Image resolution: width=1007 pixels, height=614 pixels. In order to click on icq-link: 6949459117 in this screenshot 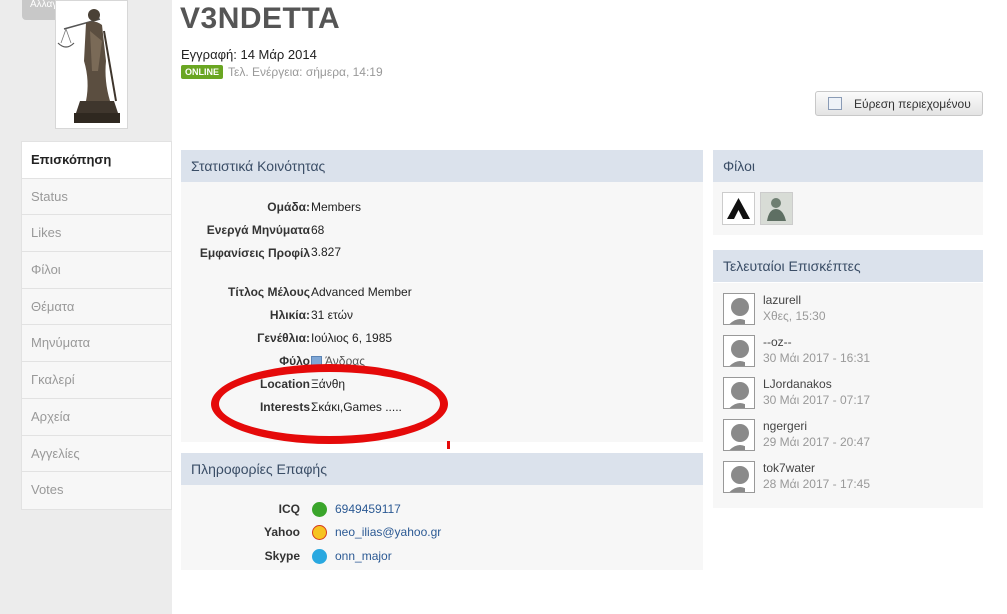, I will do `click(368, 509)`.